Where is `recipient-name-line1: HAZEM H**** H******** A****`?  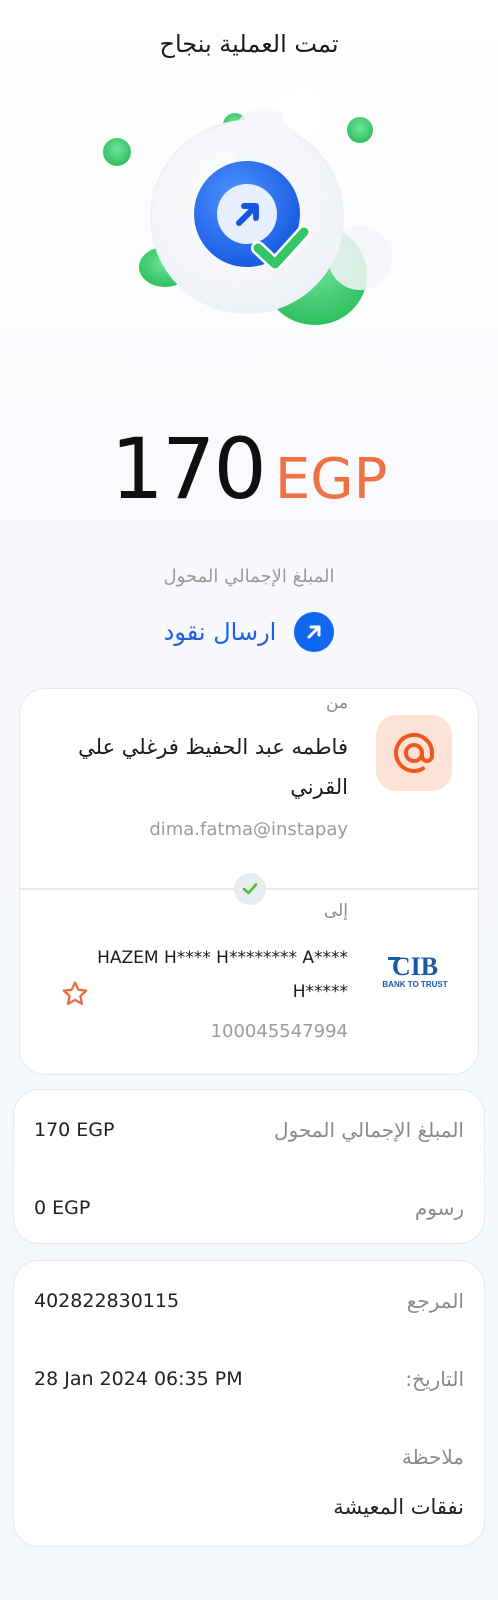
recipient-name-line1: HAZEM H**** H******** A**** is located at coordinates (222, 958).